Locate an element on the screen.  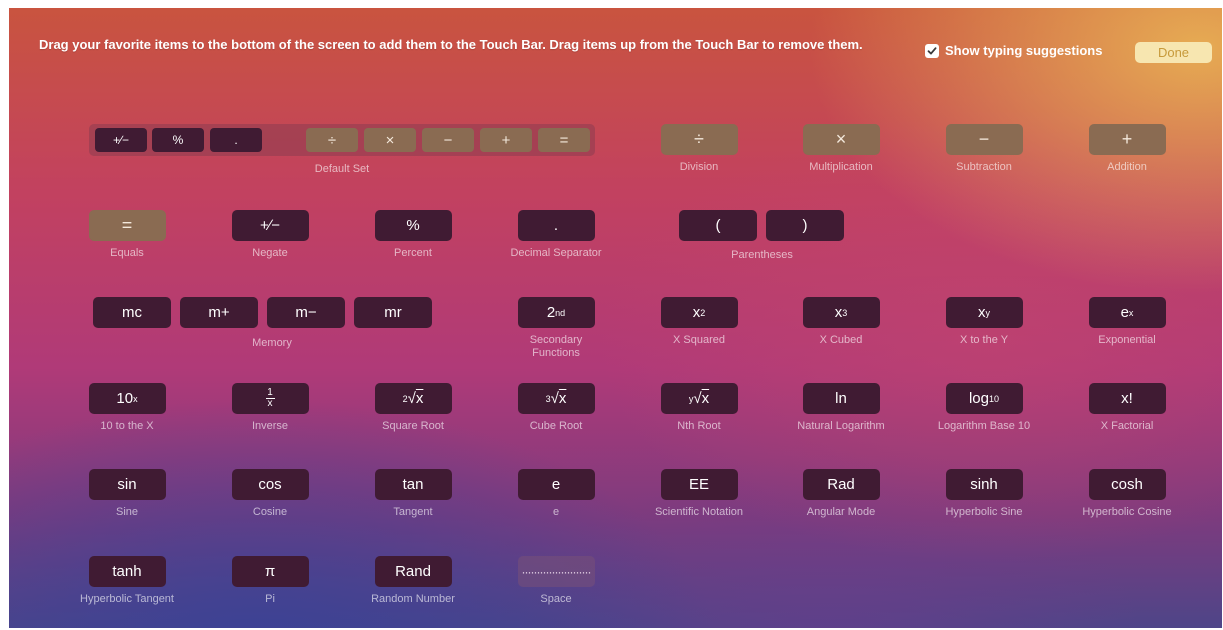
x-cubed-item: x3 X Cubed is located at coordinates (841, 322).